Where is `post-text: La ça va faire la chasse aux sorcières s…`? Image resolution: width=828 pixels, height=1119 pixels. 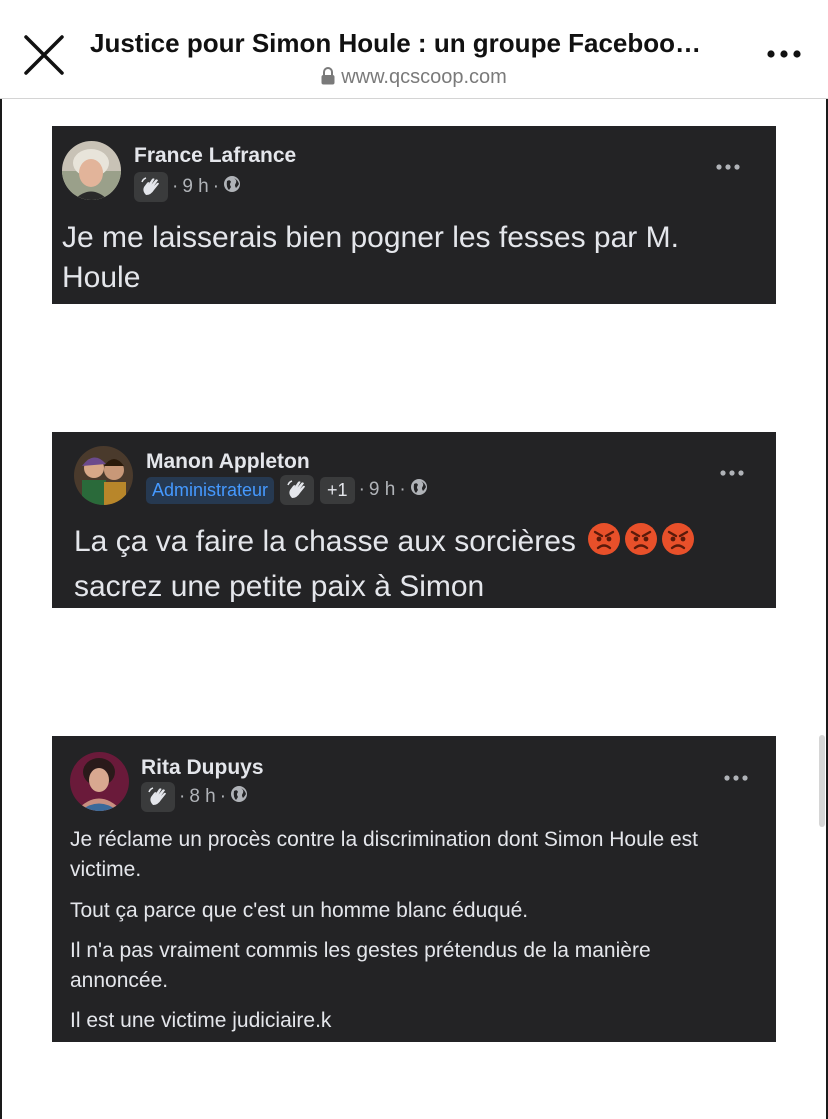 post-text: La ça va faire la chasse aux sorcières s… is located at coordinates (424, 564).